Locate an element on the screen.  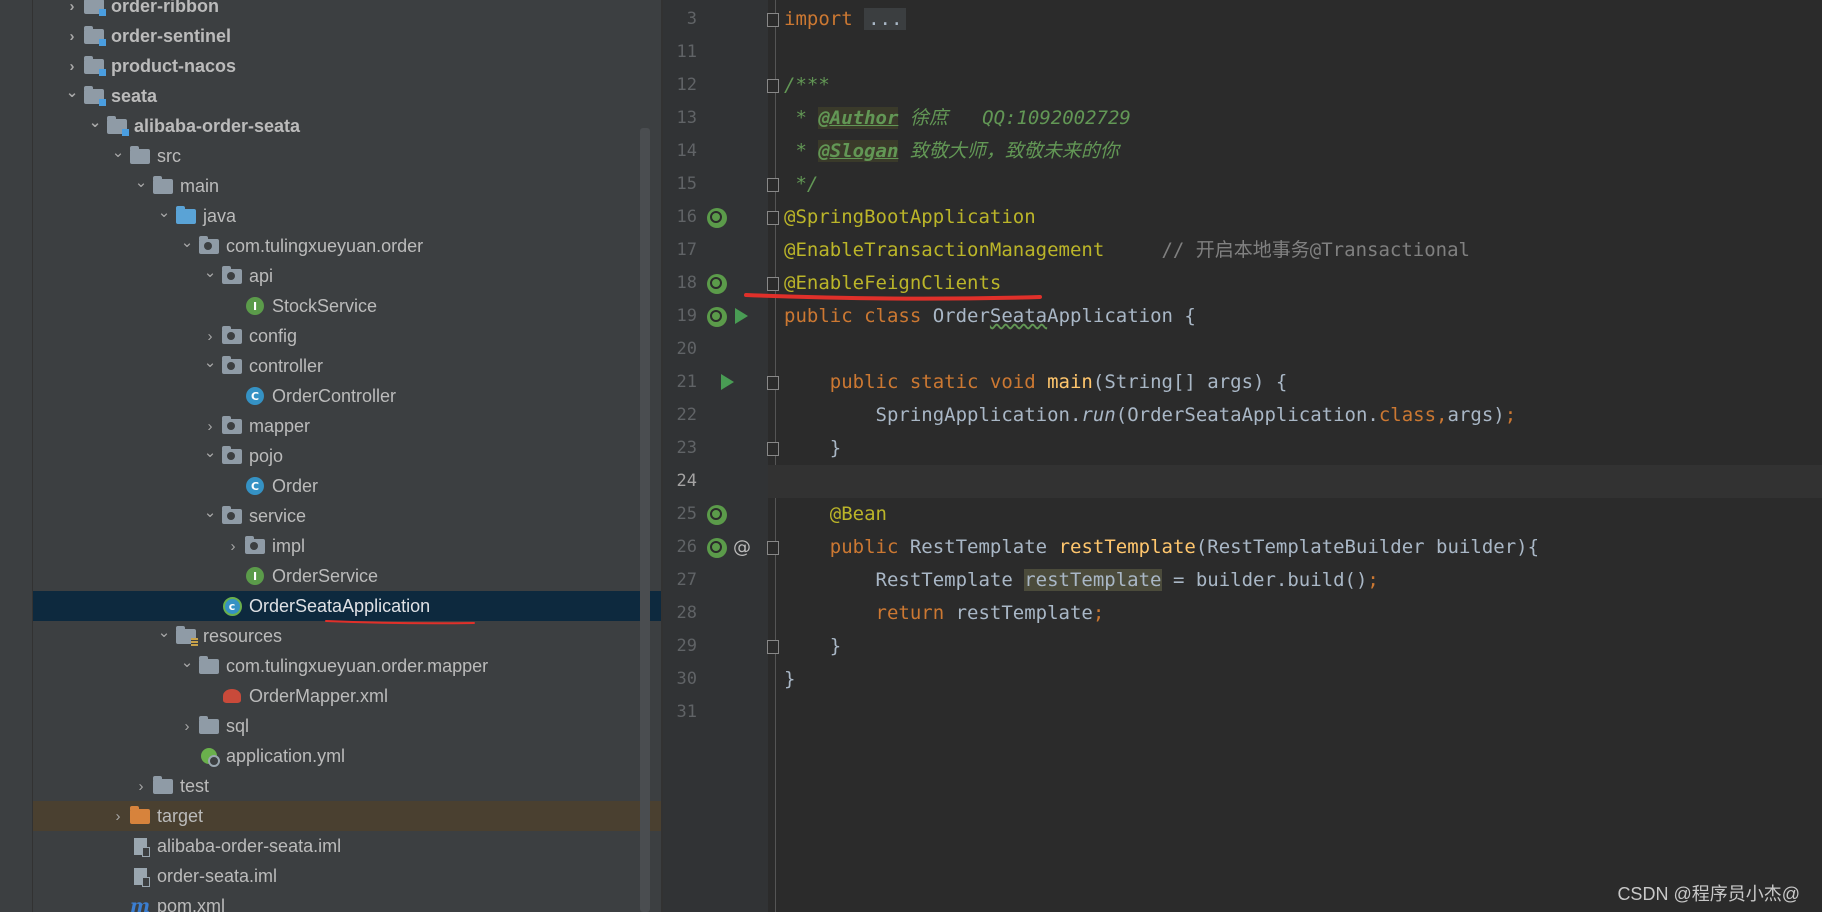
class-icon: C is located at coordinates (255, 396).